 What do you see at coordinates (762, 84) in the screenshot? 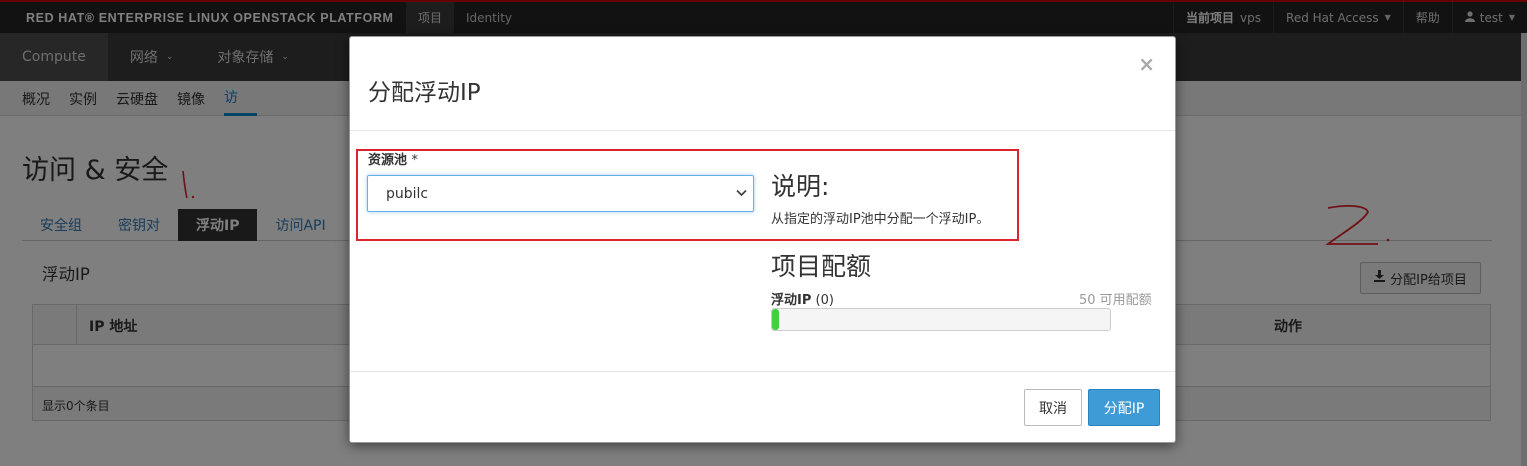
I see `modal-header: 分配浮动IP ×` at bounding box center [762, 84].